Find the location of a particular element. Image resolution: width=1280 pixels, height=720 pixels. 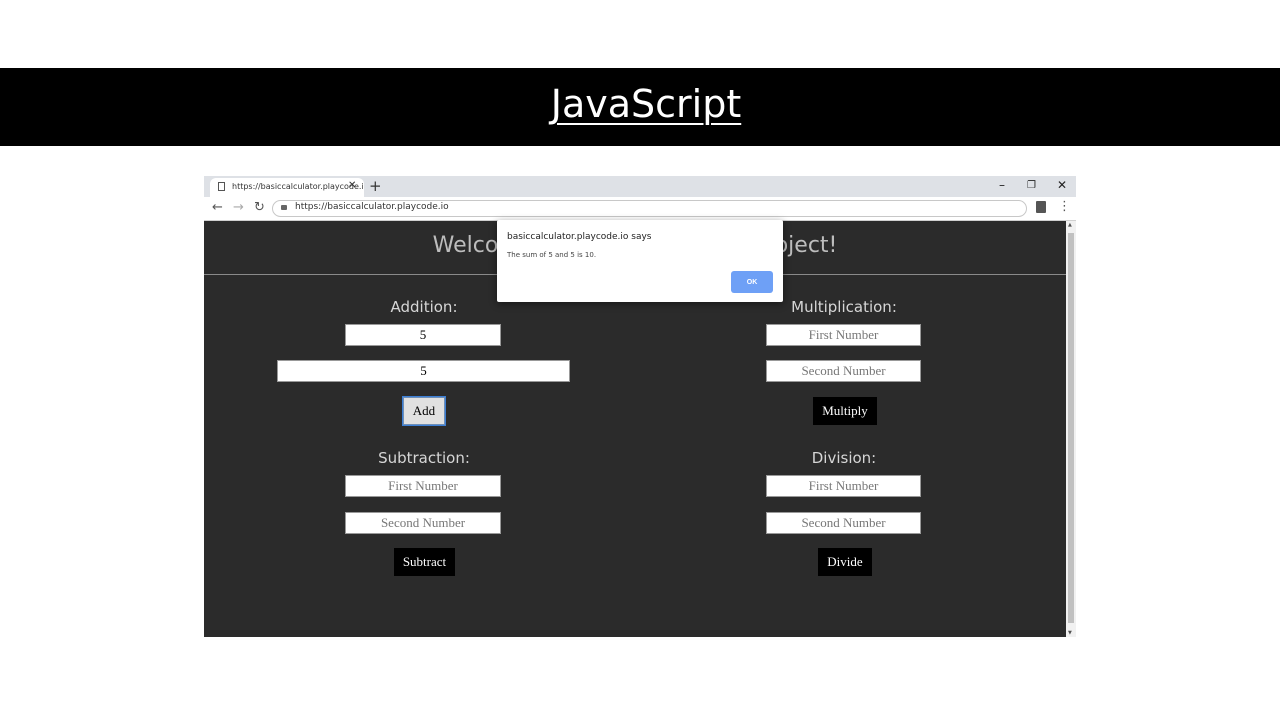

add-button: Add is located at coordinates (424, 411).